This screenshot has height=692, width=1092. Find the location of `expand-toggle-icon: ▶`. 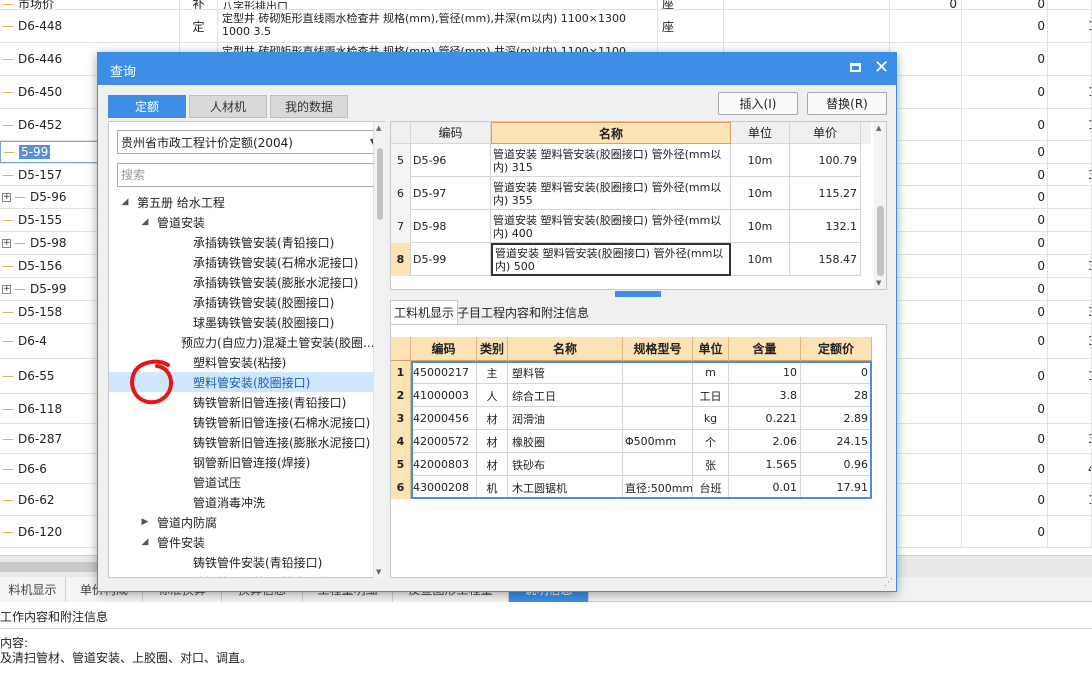

expand-toggle-icon: ▶ is located at coordinates (145, 522).